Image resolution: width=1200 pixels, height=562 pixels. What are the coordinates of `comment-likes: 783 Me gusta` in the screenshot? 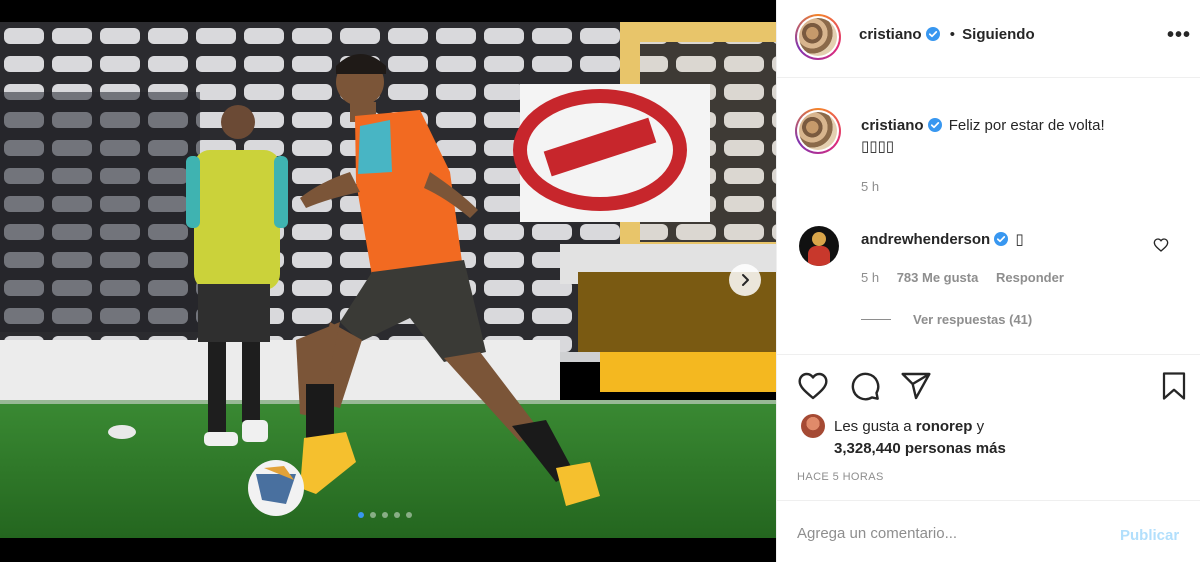 It's located at (938, 277).